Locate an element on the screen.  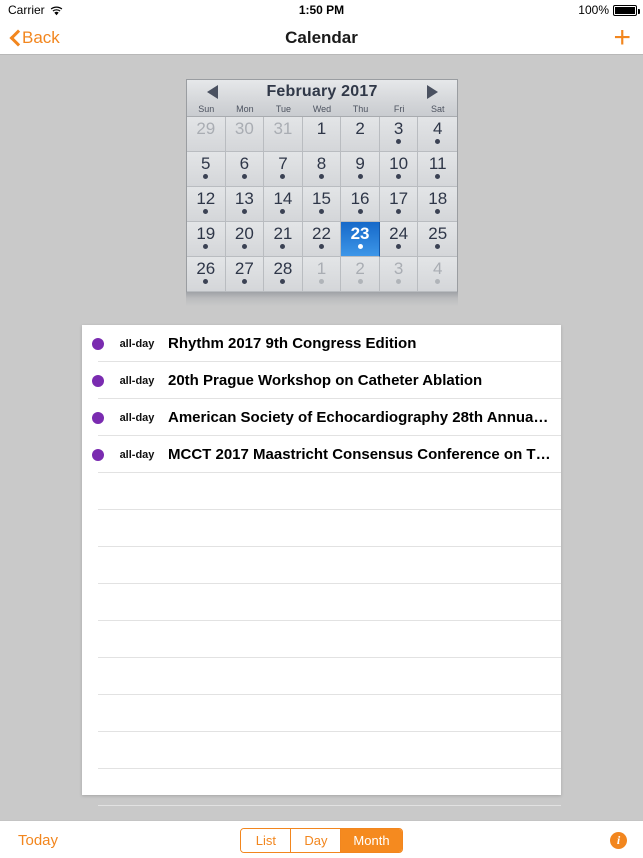
calendar-day-cell: 24 is located at coordinates (399, 239).